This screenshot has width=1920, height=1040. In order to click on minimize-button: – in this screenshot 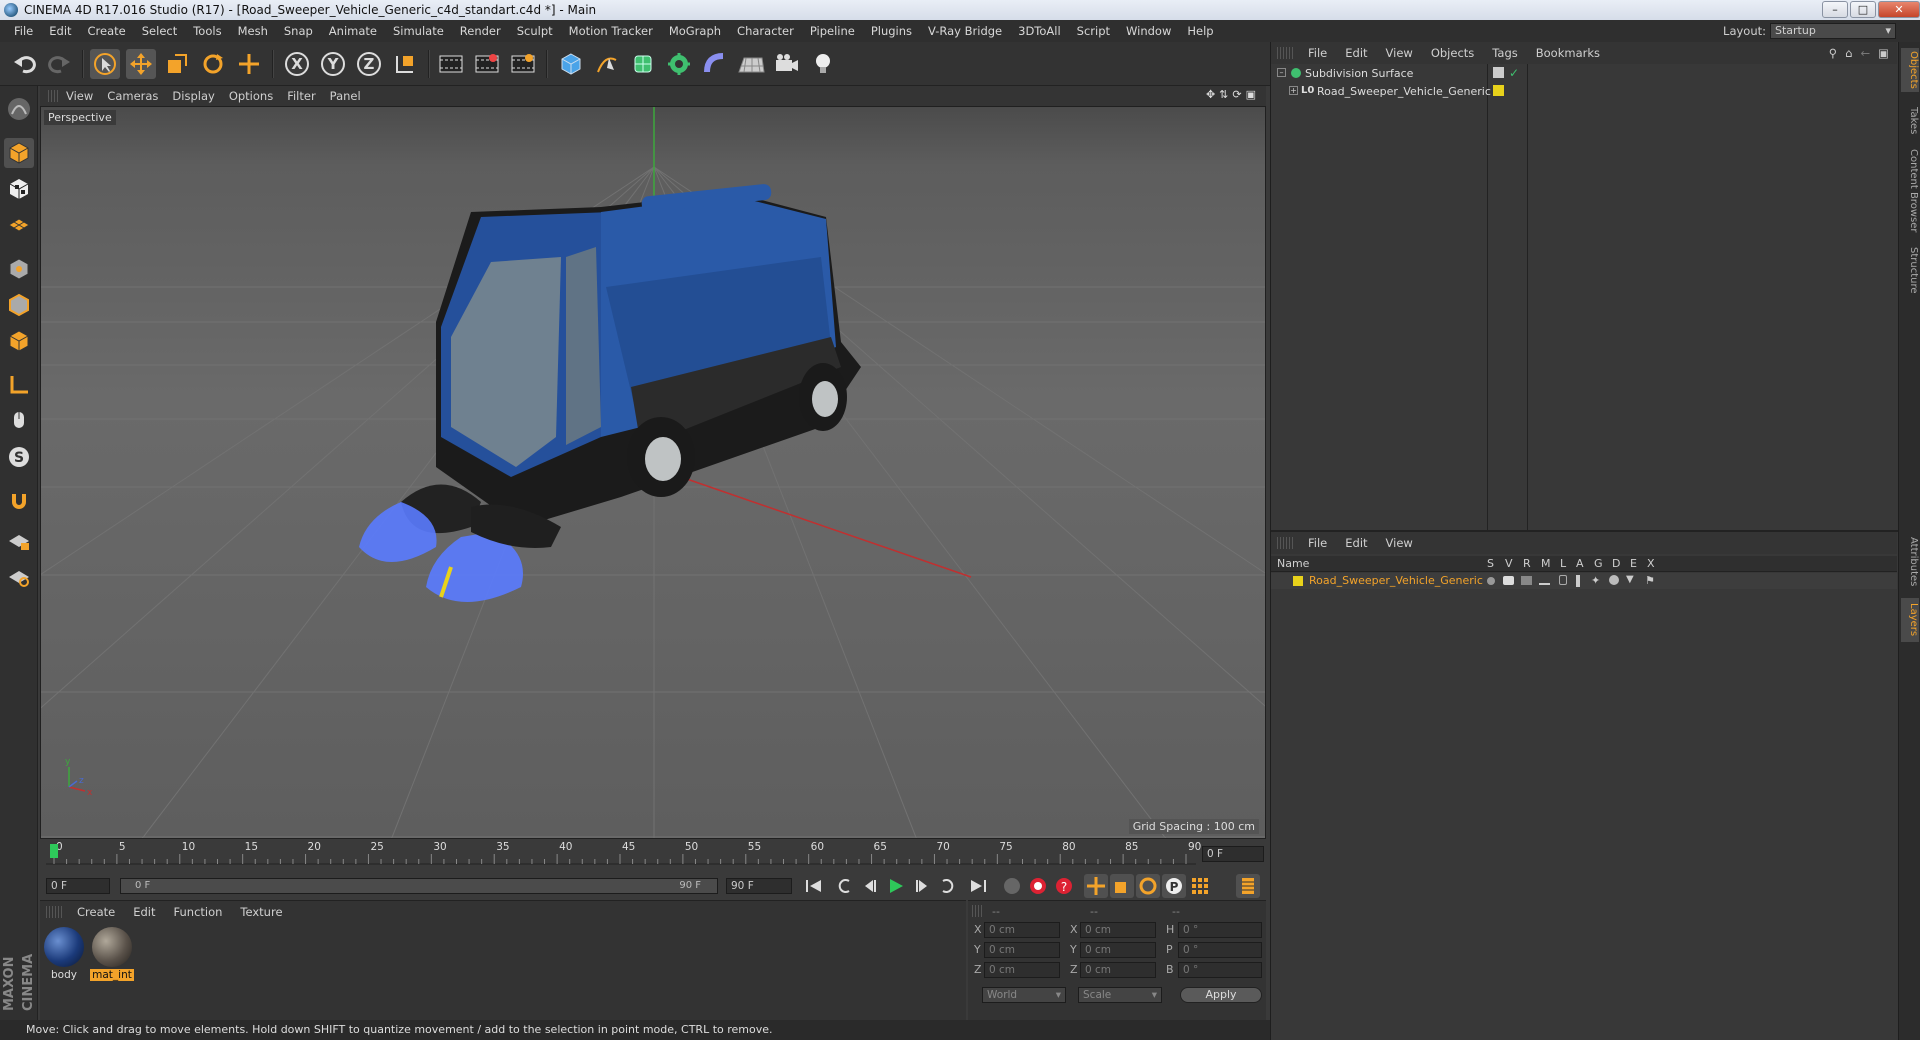, I will do `click(1835, 9)`.